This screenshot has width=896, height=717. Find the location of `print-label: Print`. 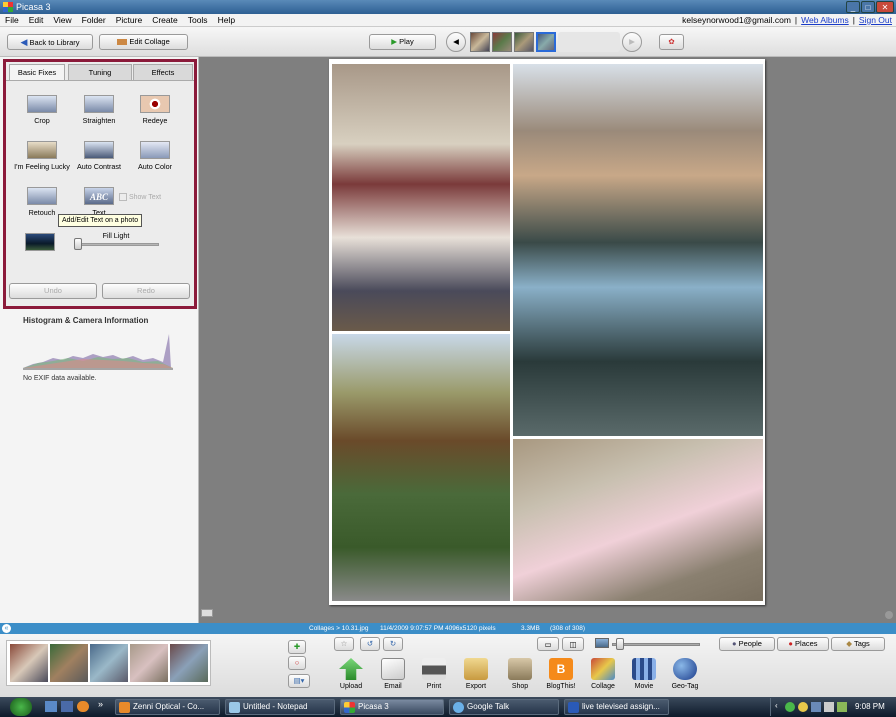

print-label: Print is located at coordinates (434, 686).